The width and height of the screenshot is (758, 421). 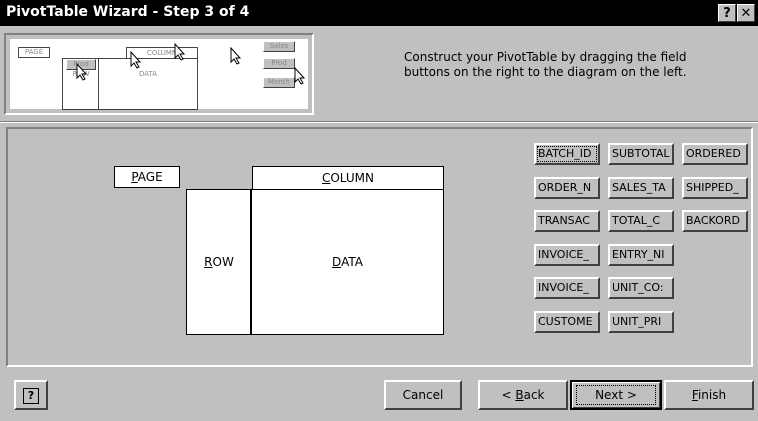 What do you see at coordinates (715, 188) in the screenshot?
I see `field-button-shipped: SHIPPED_` at bounding box center [715, 188].